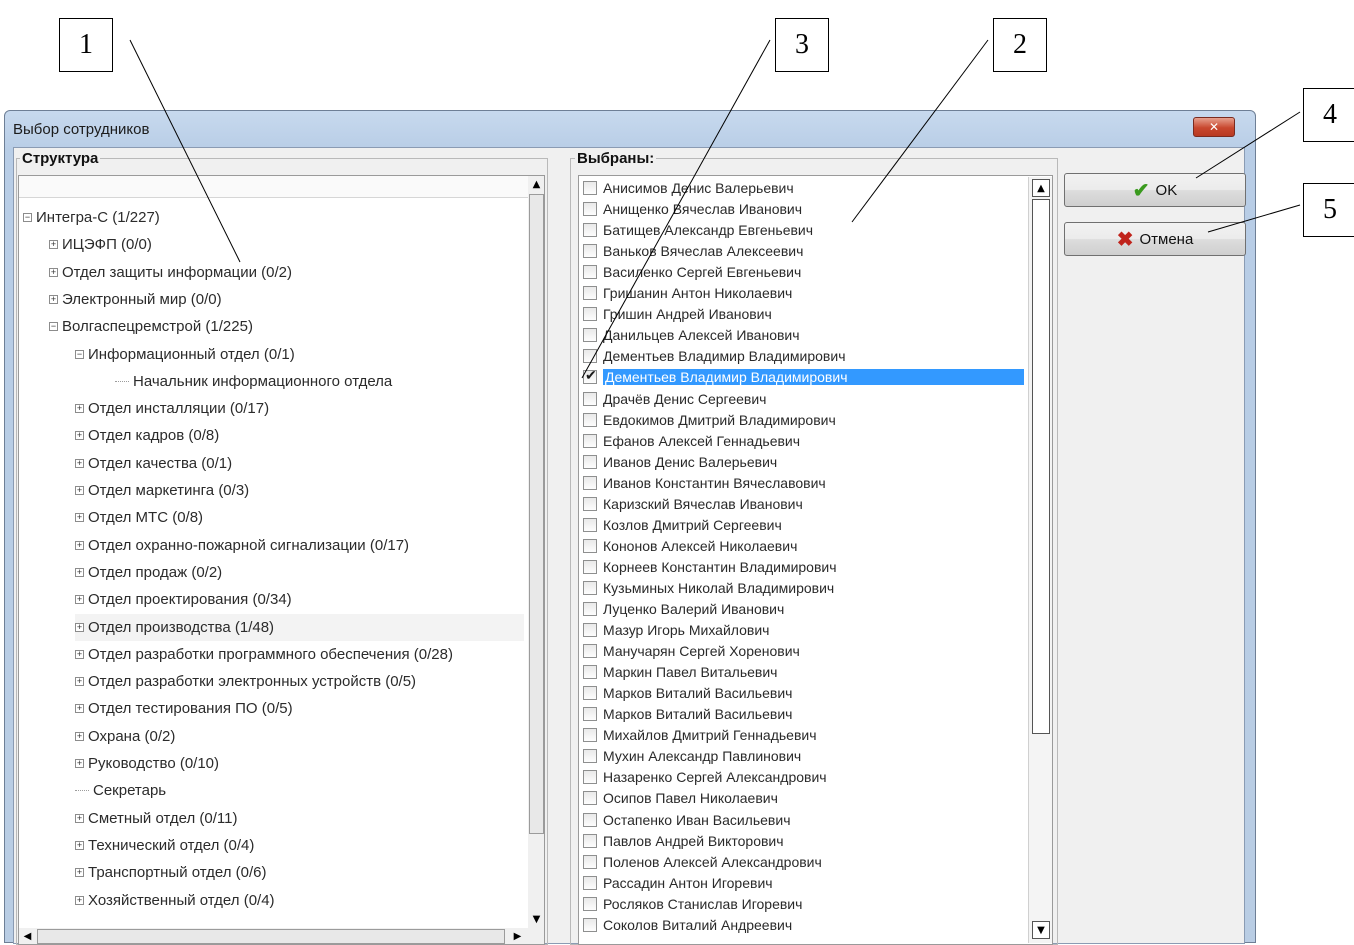 The width and height of the screenshot is (1354, 945). What do you see at coordinates (1041, 930) in the screenshot?
I see `list-scroll-down-arrow-icon: ▼` at bounding box center [1041, 930].